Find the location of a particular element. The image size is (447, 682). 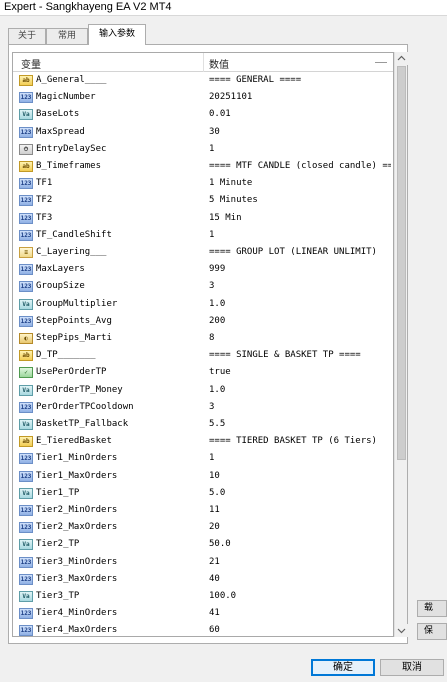

param-value: 5 Minutes is located at coordinates (233, 200).